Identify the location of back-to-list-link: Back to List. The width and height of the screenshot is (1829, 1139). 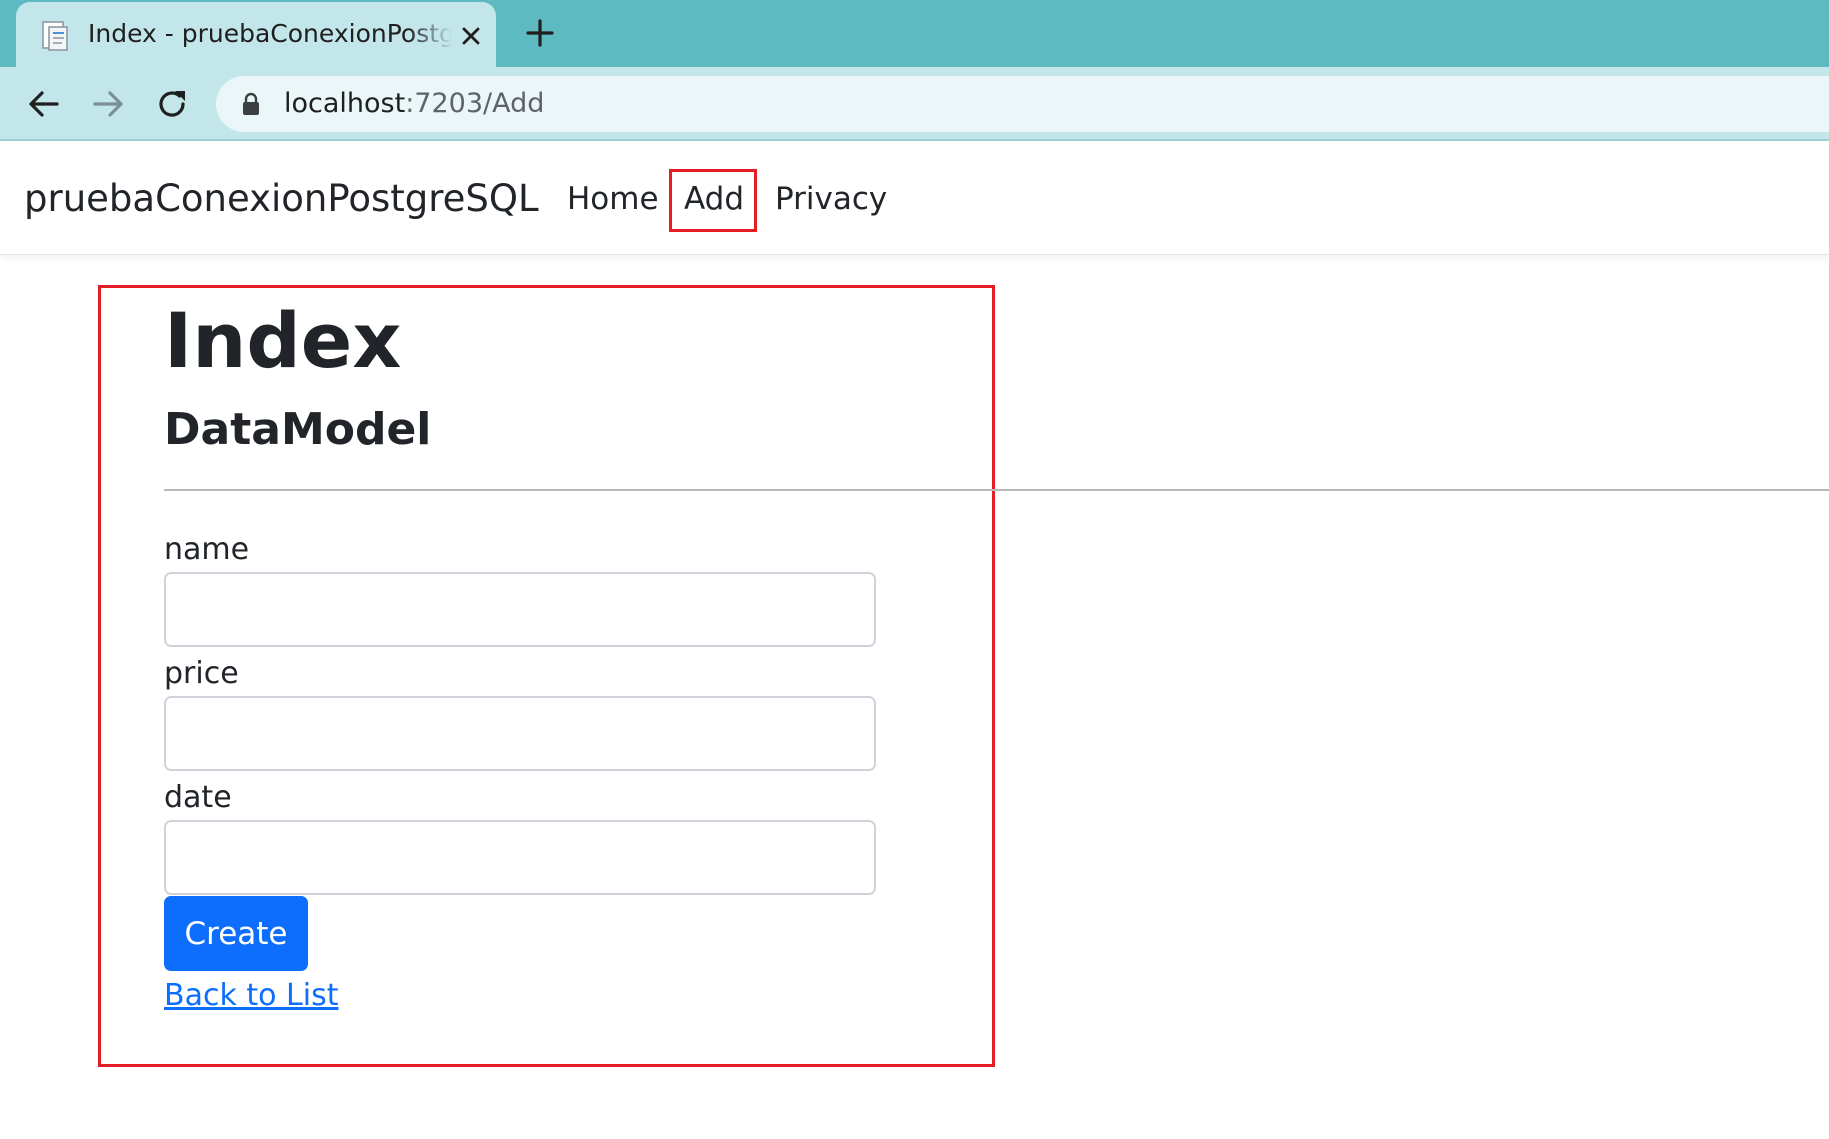
(251, 995).